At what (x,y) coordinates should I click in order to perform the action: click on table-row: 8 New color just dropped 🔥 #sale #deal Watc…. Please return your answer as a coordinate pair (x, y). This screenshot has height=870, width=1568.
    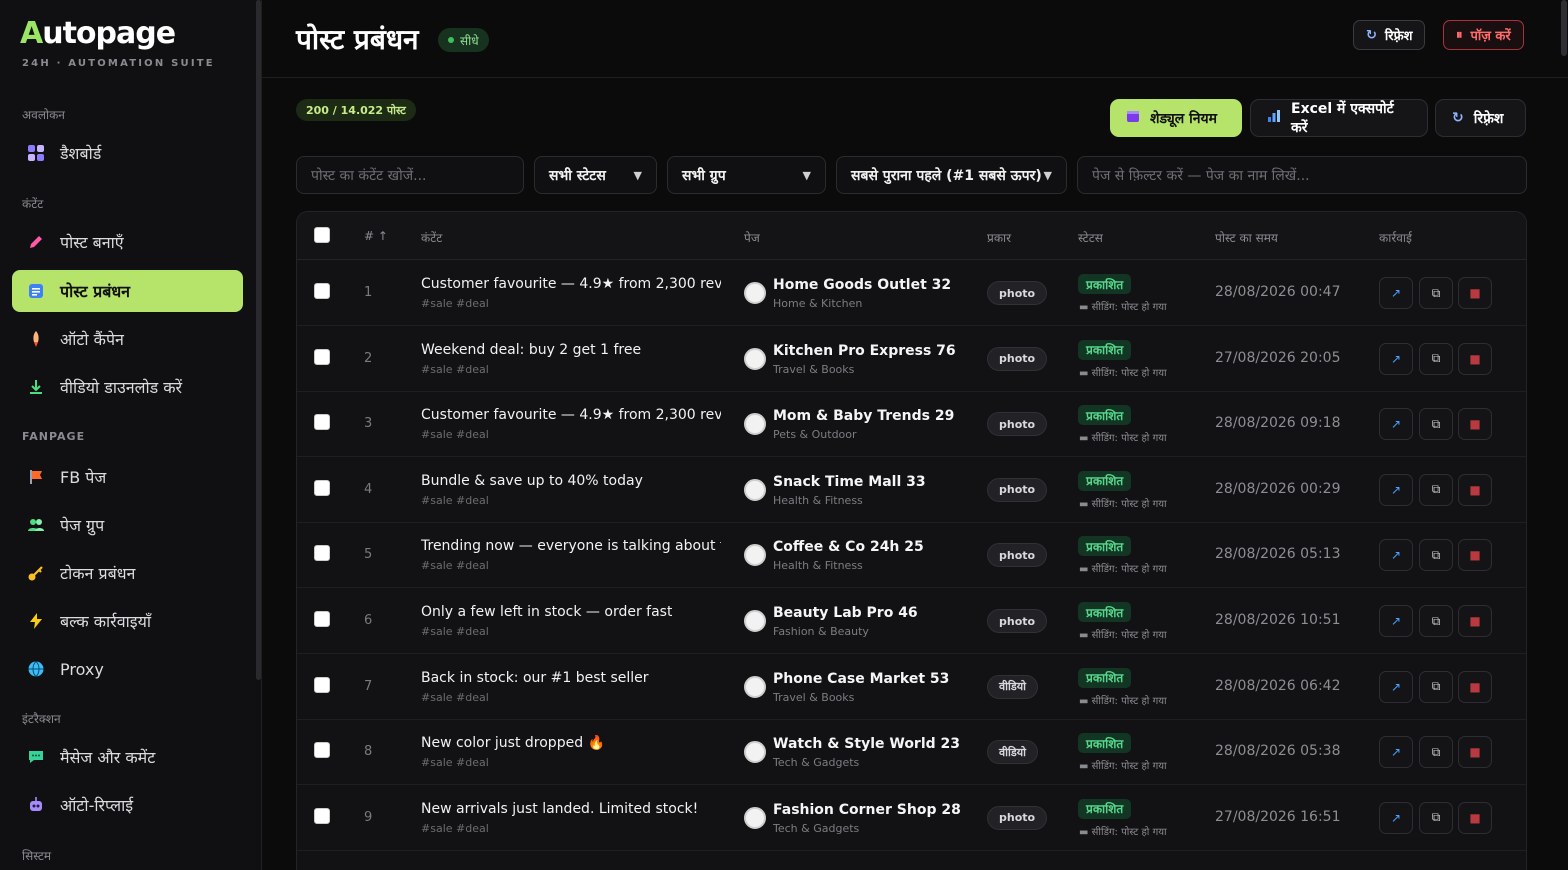
    Looking at the image, I should click on (911, 752).